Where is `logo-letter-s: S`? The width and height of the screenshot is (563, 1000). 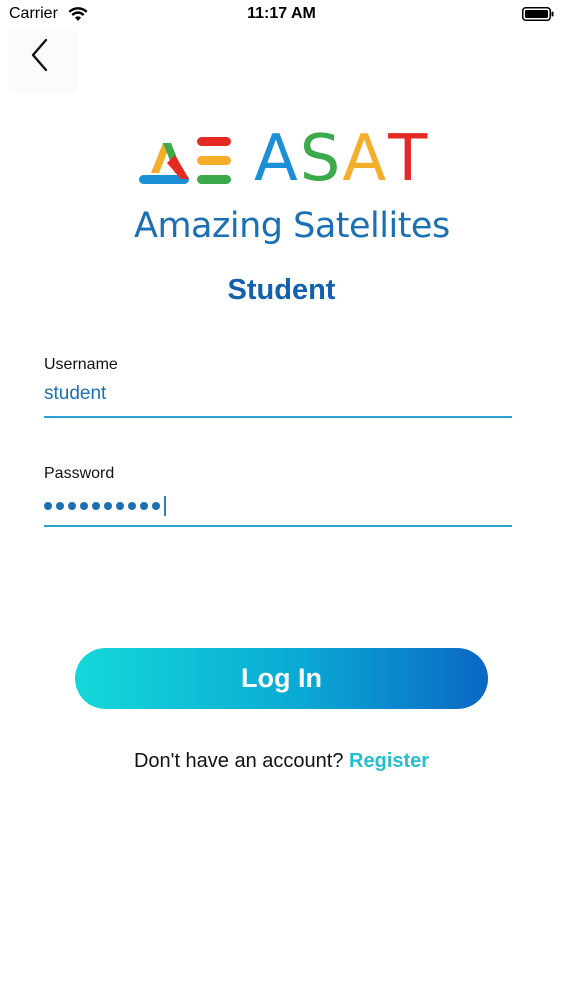 logo-letter-s: S is located at coordinates (321, 159).